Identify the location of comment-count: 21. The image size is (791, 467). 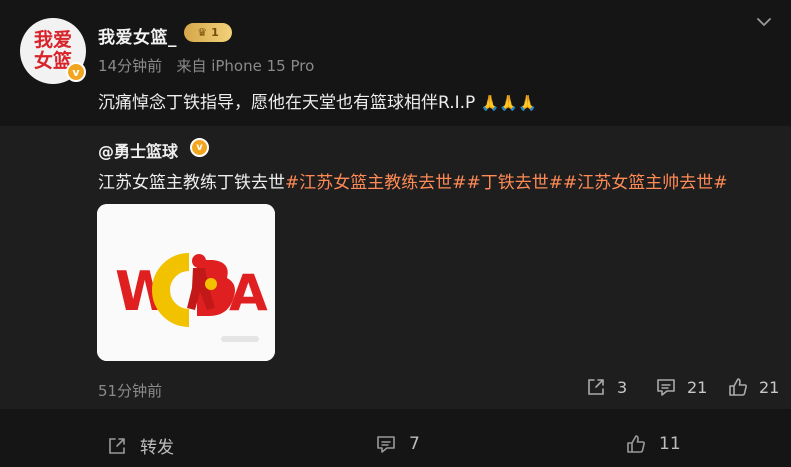
(697, 387).